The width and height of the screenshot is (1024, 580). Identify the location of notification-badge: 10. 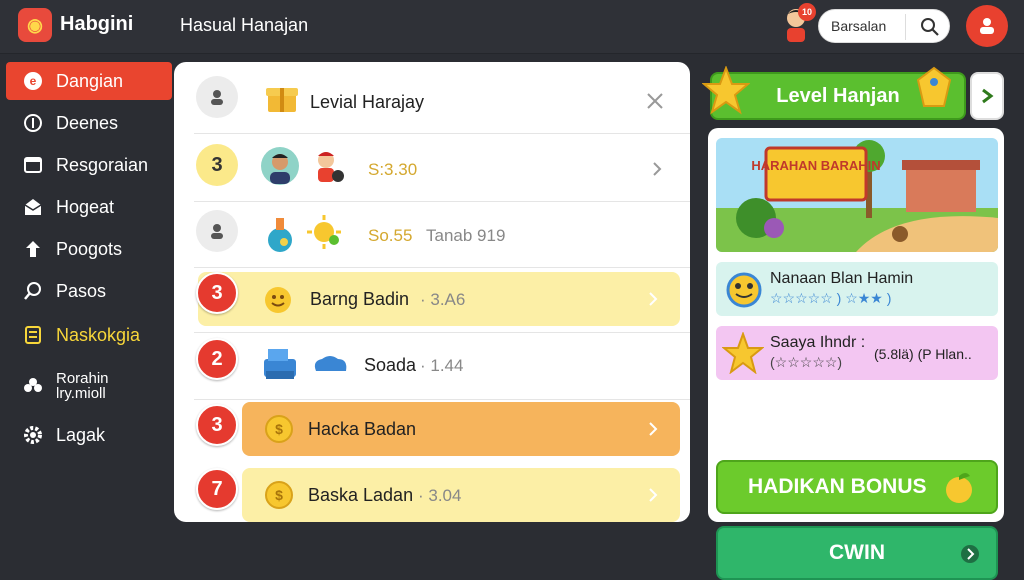
(807, 12).